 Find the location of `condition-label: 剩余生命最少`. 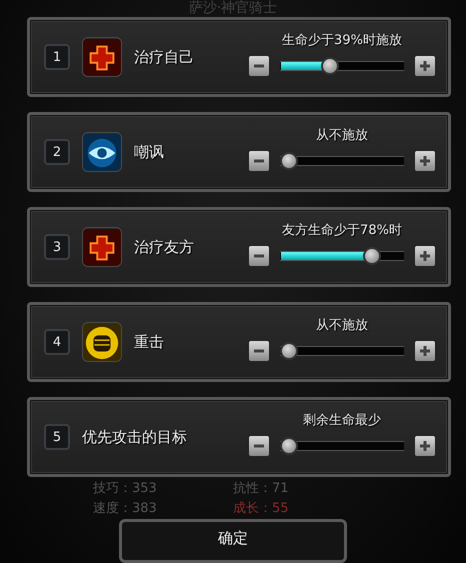

condition-label: 剩余生命最少 is located at coordinates (342, 420).